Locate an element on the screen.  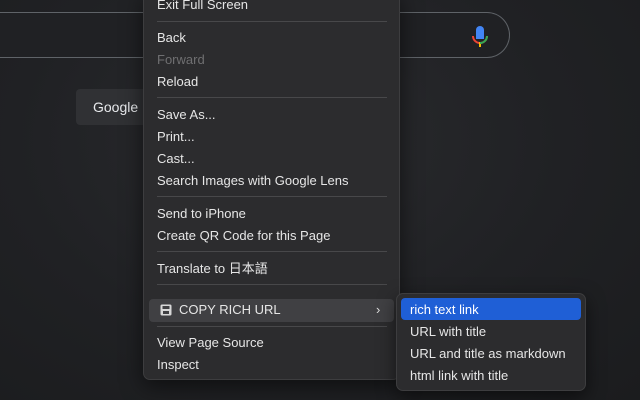
submenu-item-rich-text-link: rich text link is located at coordinates (444, 310).